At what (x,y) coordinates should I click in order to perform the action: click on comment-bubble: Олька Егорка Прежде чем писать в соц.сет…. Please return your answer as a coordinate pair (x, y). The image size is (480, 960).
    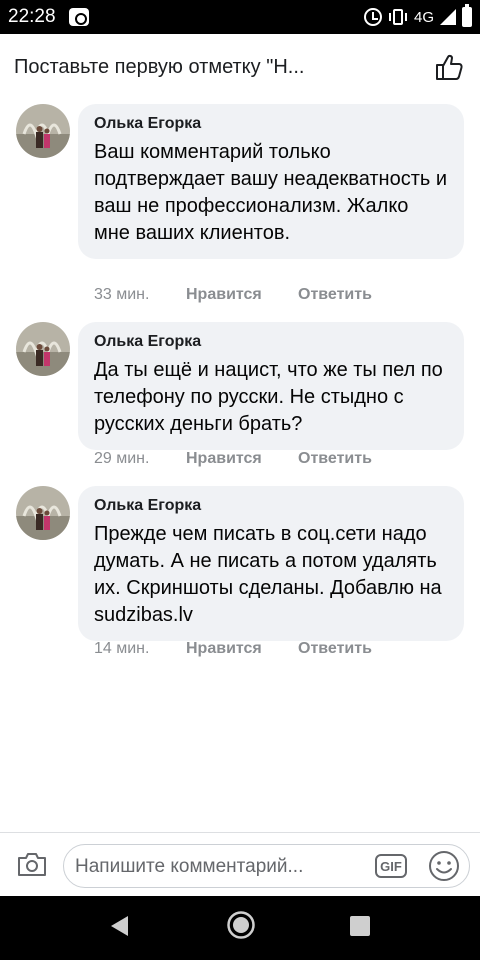
    Looking at the image, I should click on (271, 563).